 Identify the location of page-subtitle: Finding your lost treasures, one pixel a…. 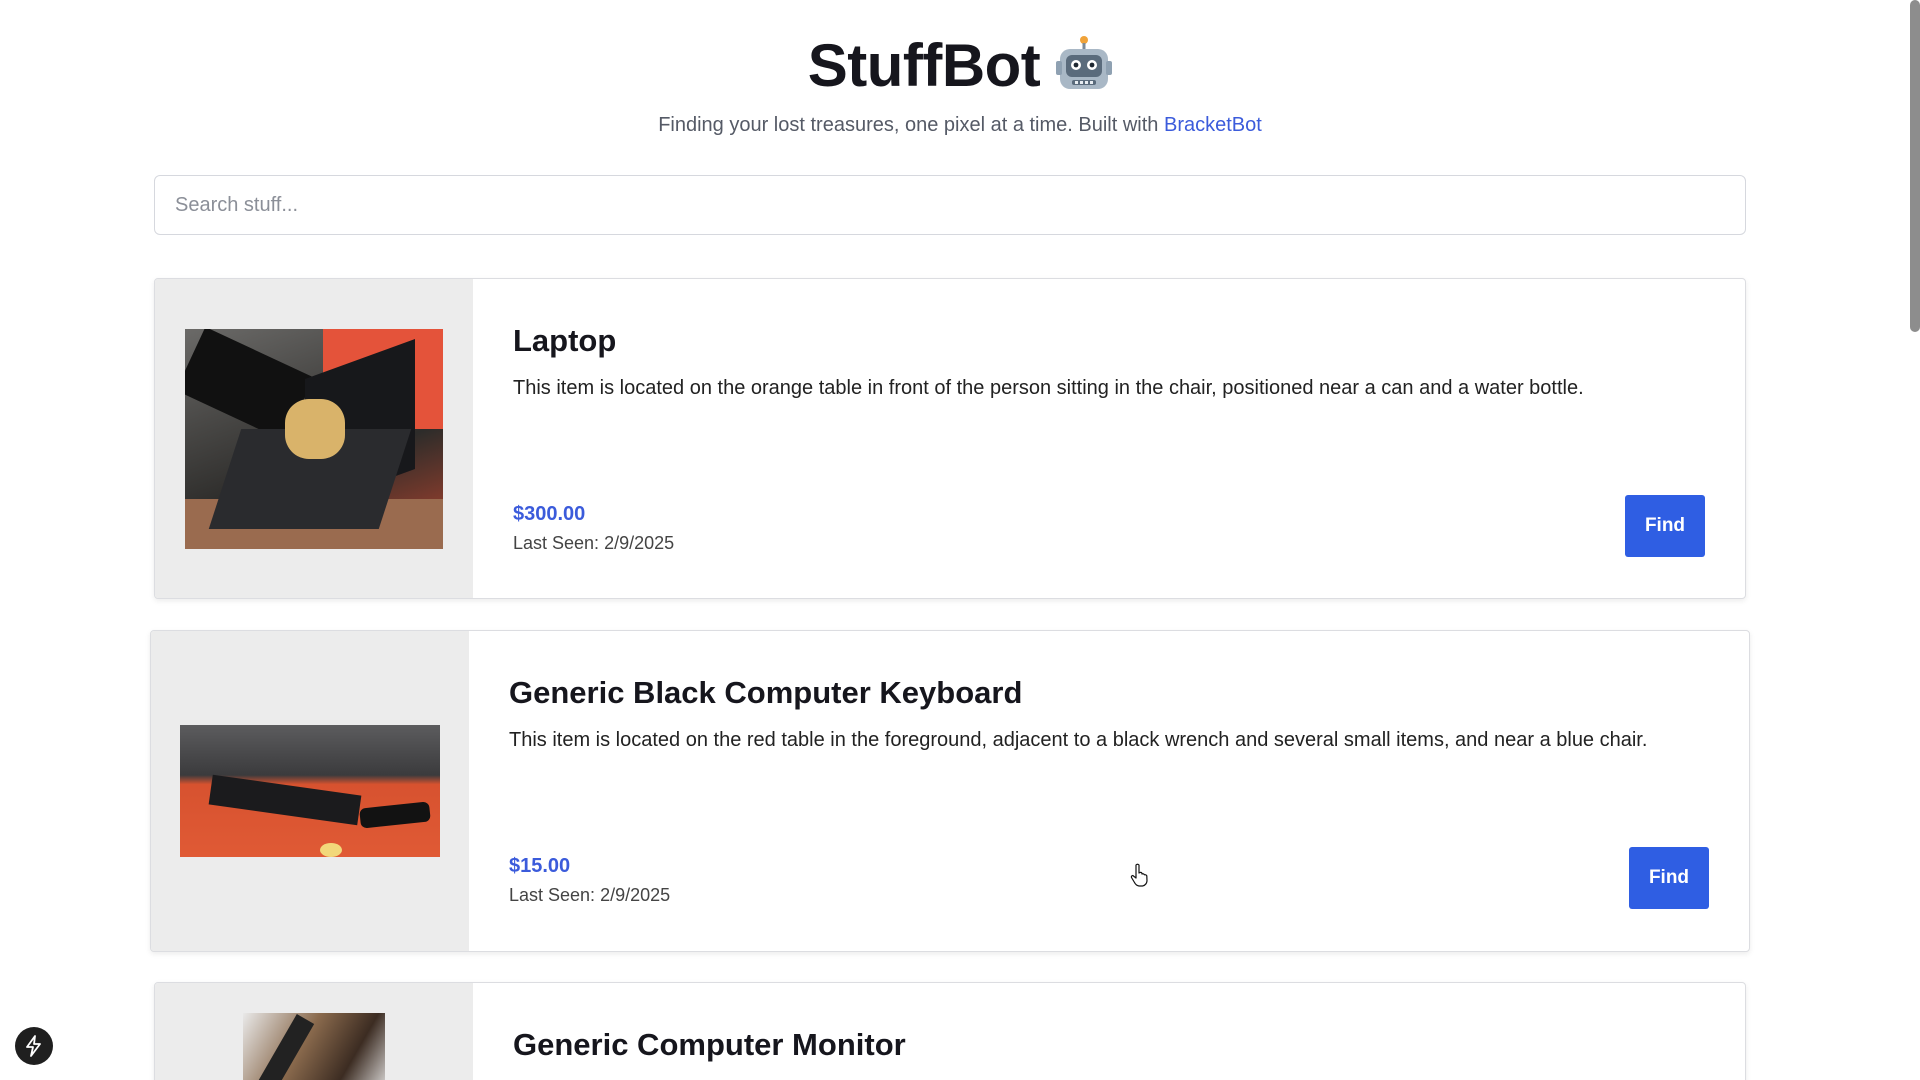
(960, 125).